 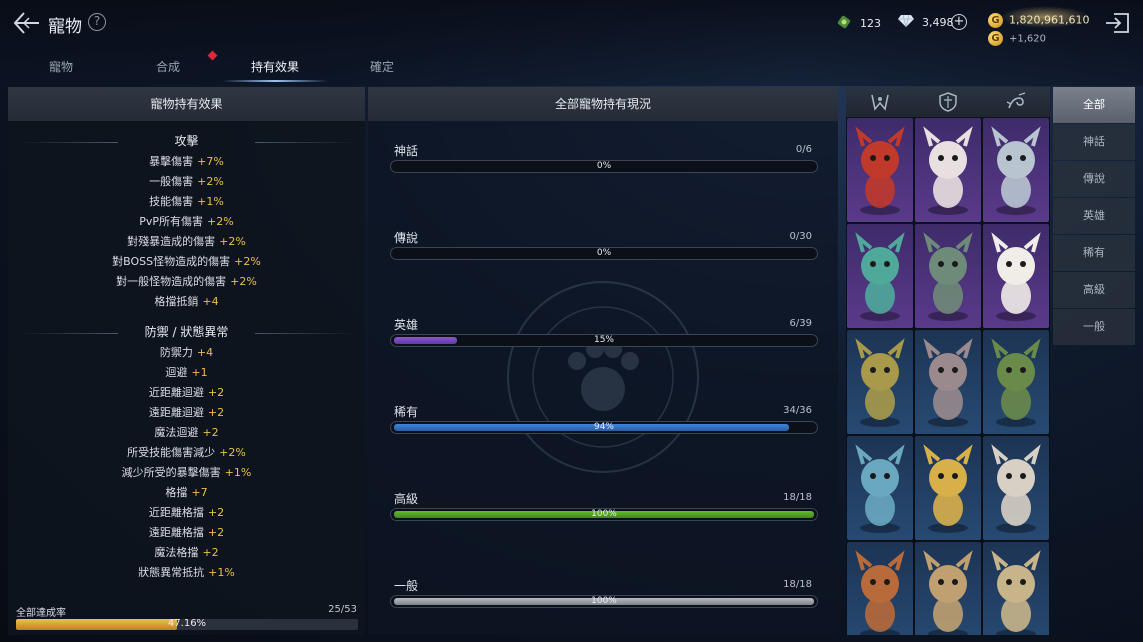 I want to click on effect-name: 魔法格擋, so click(x=176, y=552).